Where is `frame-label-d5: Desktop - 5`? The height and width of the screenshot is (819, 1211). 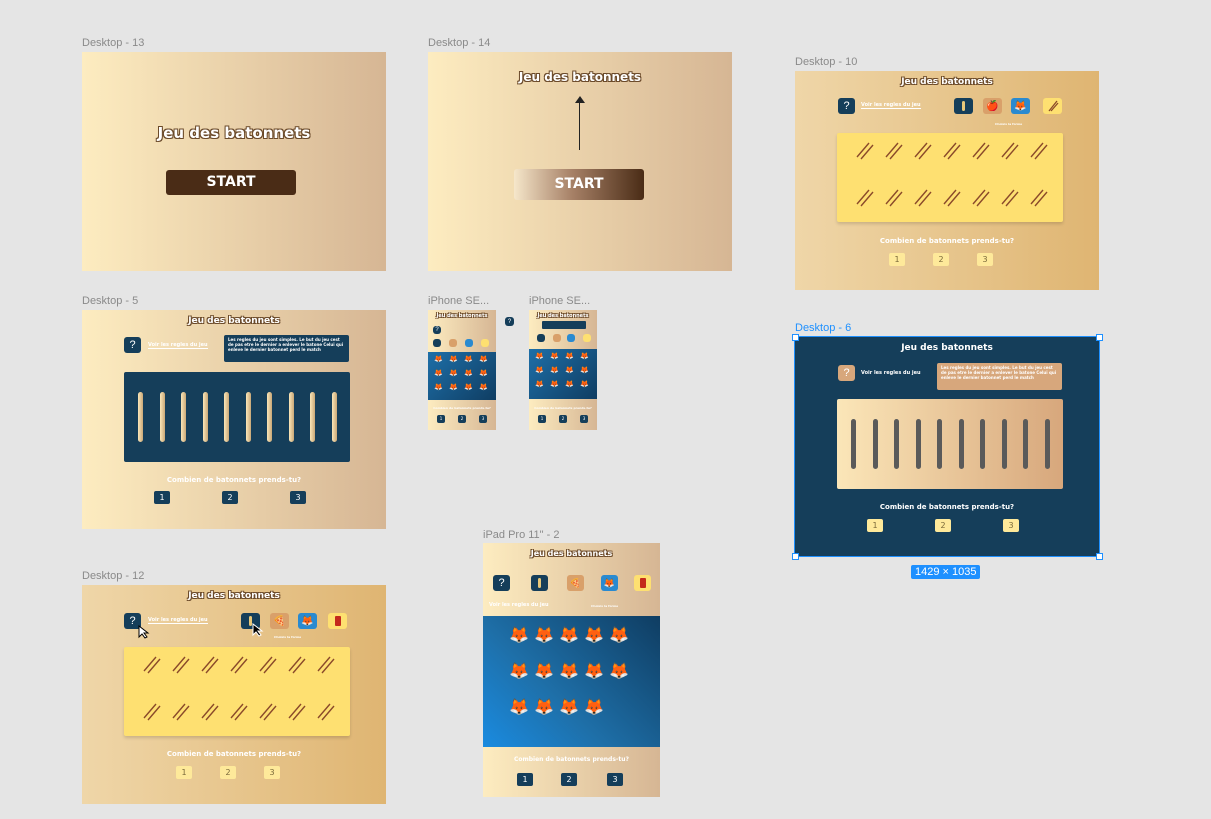
frame-label-d5: Desktop - 5 is located at coordinates (110, 301).